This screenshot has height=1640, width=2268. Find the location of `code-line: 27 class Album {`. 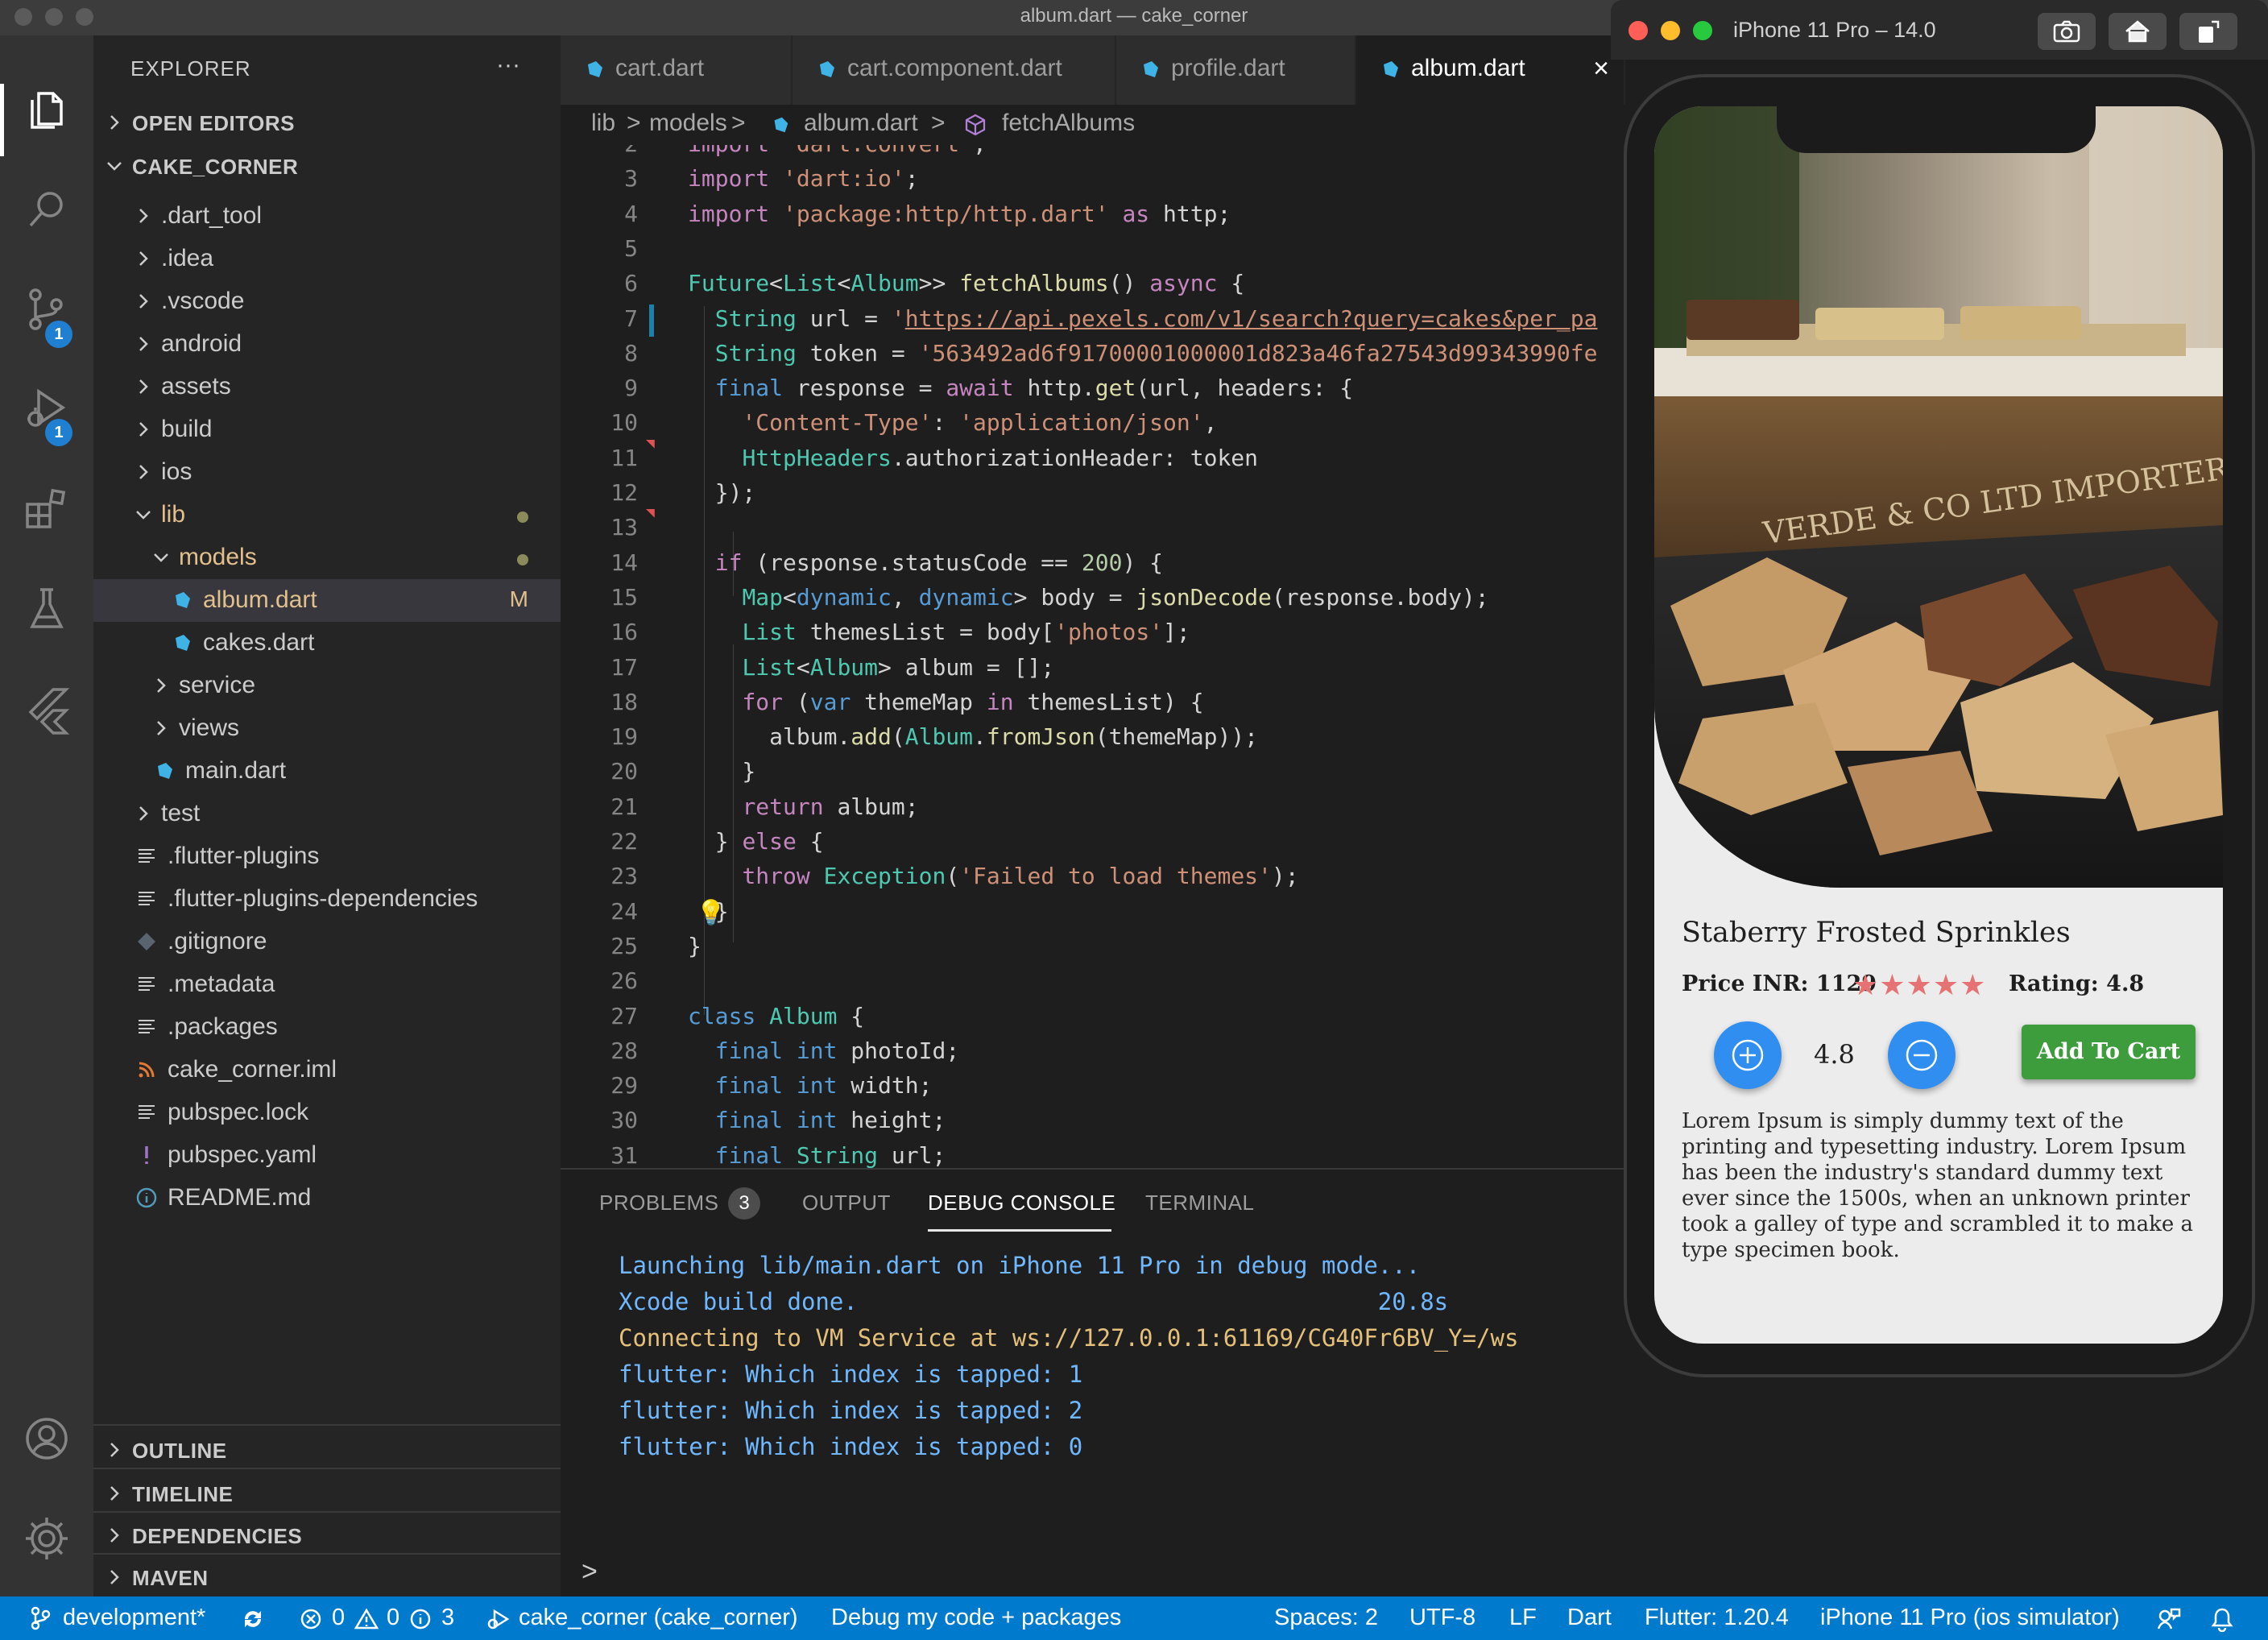

code-line: 27 class Album { is located at coordinates (1092, 1017).